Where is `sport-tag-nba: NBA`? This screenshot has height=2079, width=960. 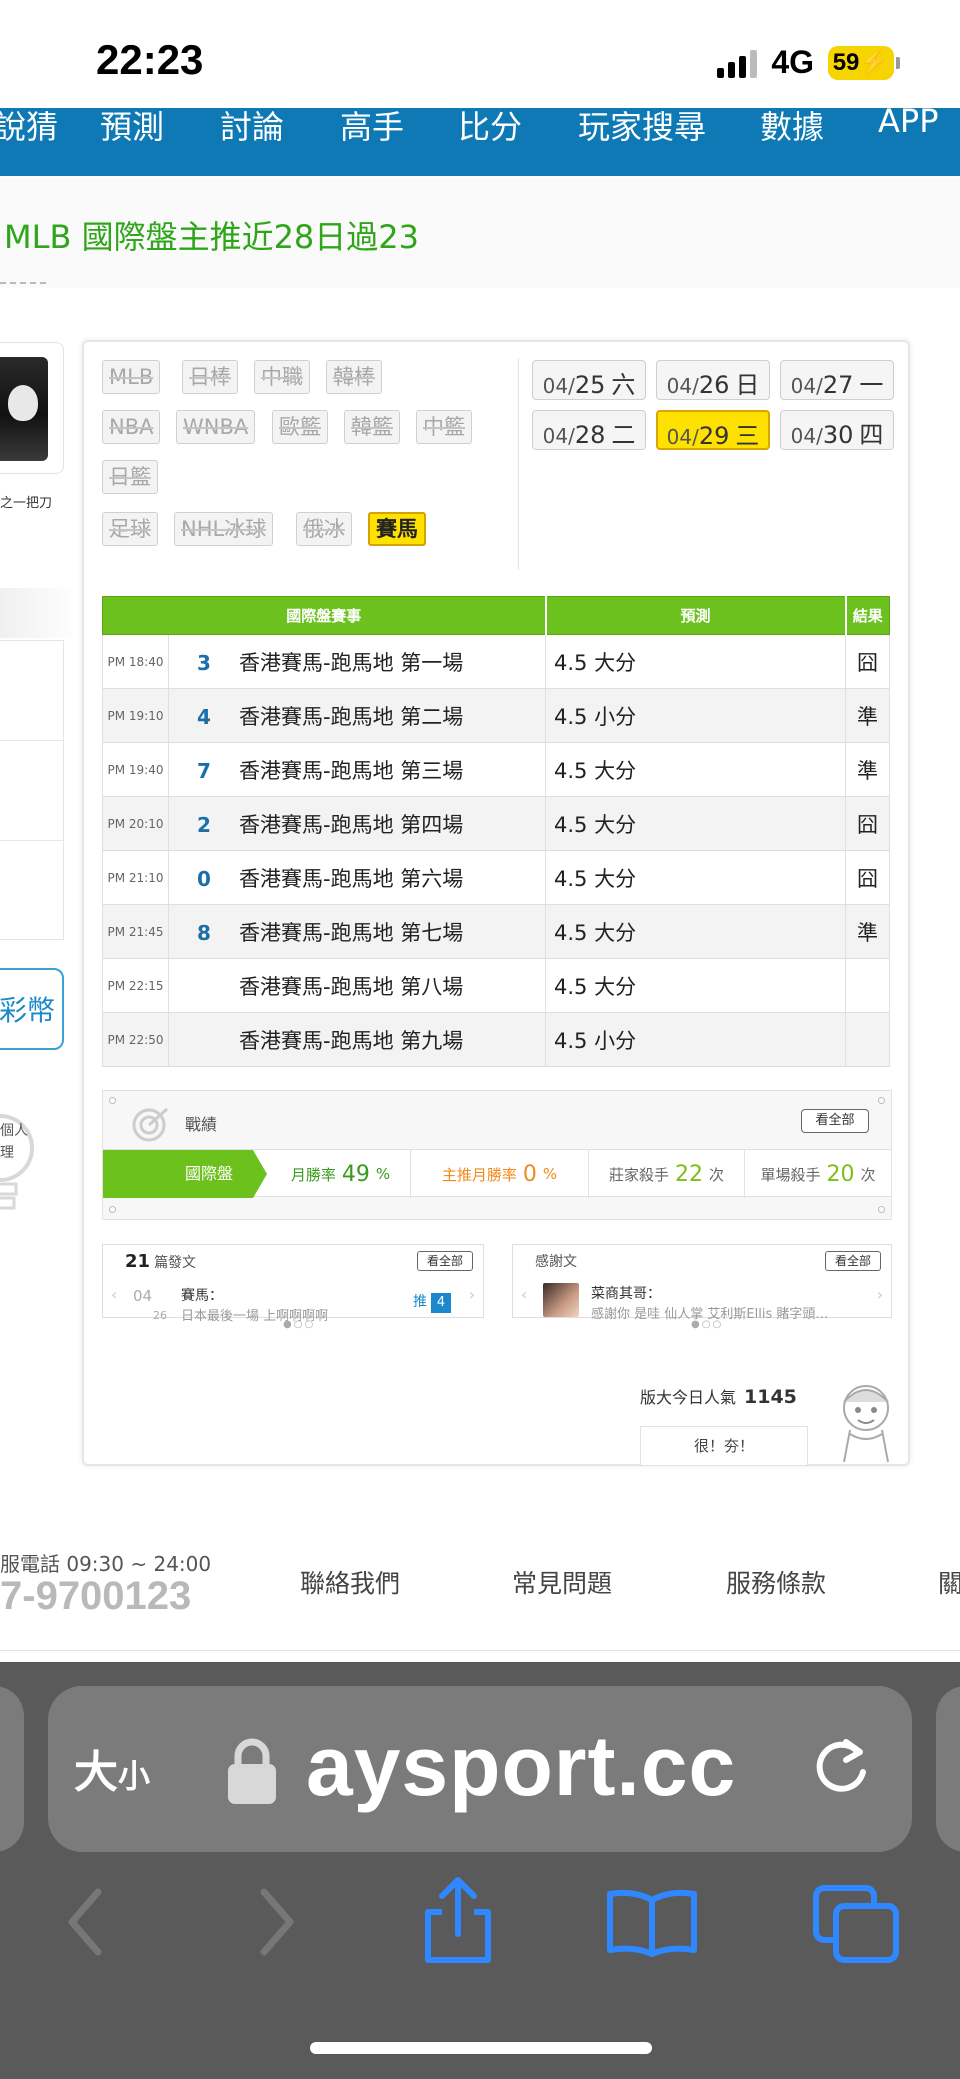
sport-tag-nba: NBA is located at coordinates (131, 427).